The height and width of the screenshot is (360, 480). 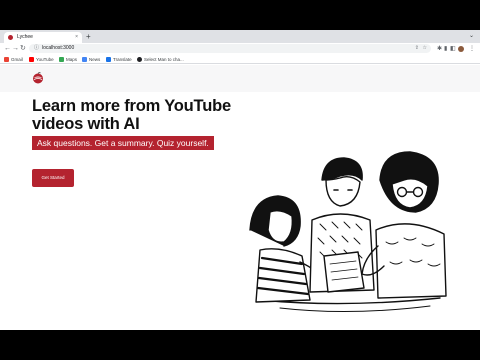 I want to click on bookmark-translate: Translate, so click(x=119, y=59).